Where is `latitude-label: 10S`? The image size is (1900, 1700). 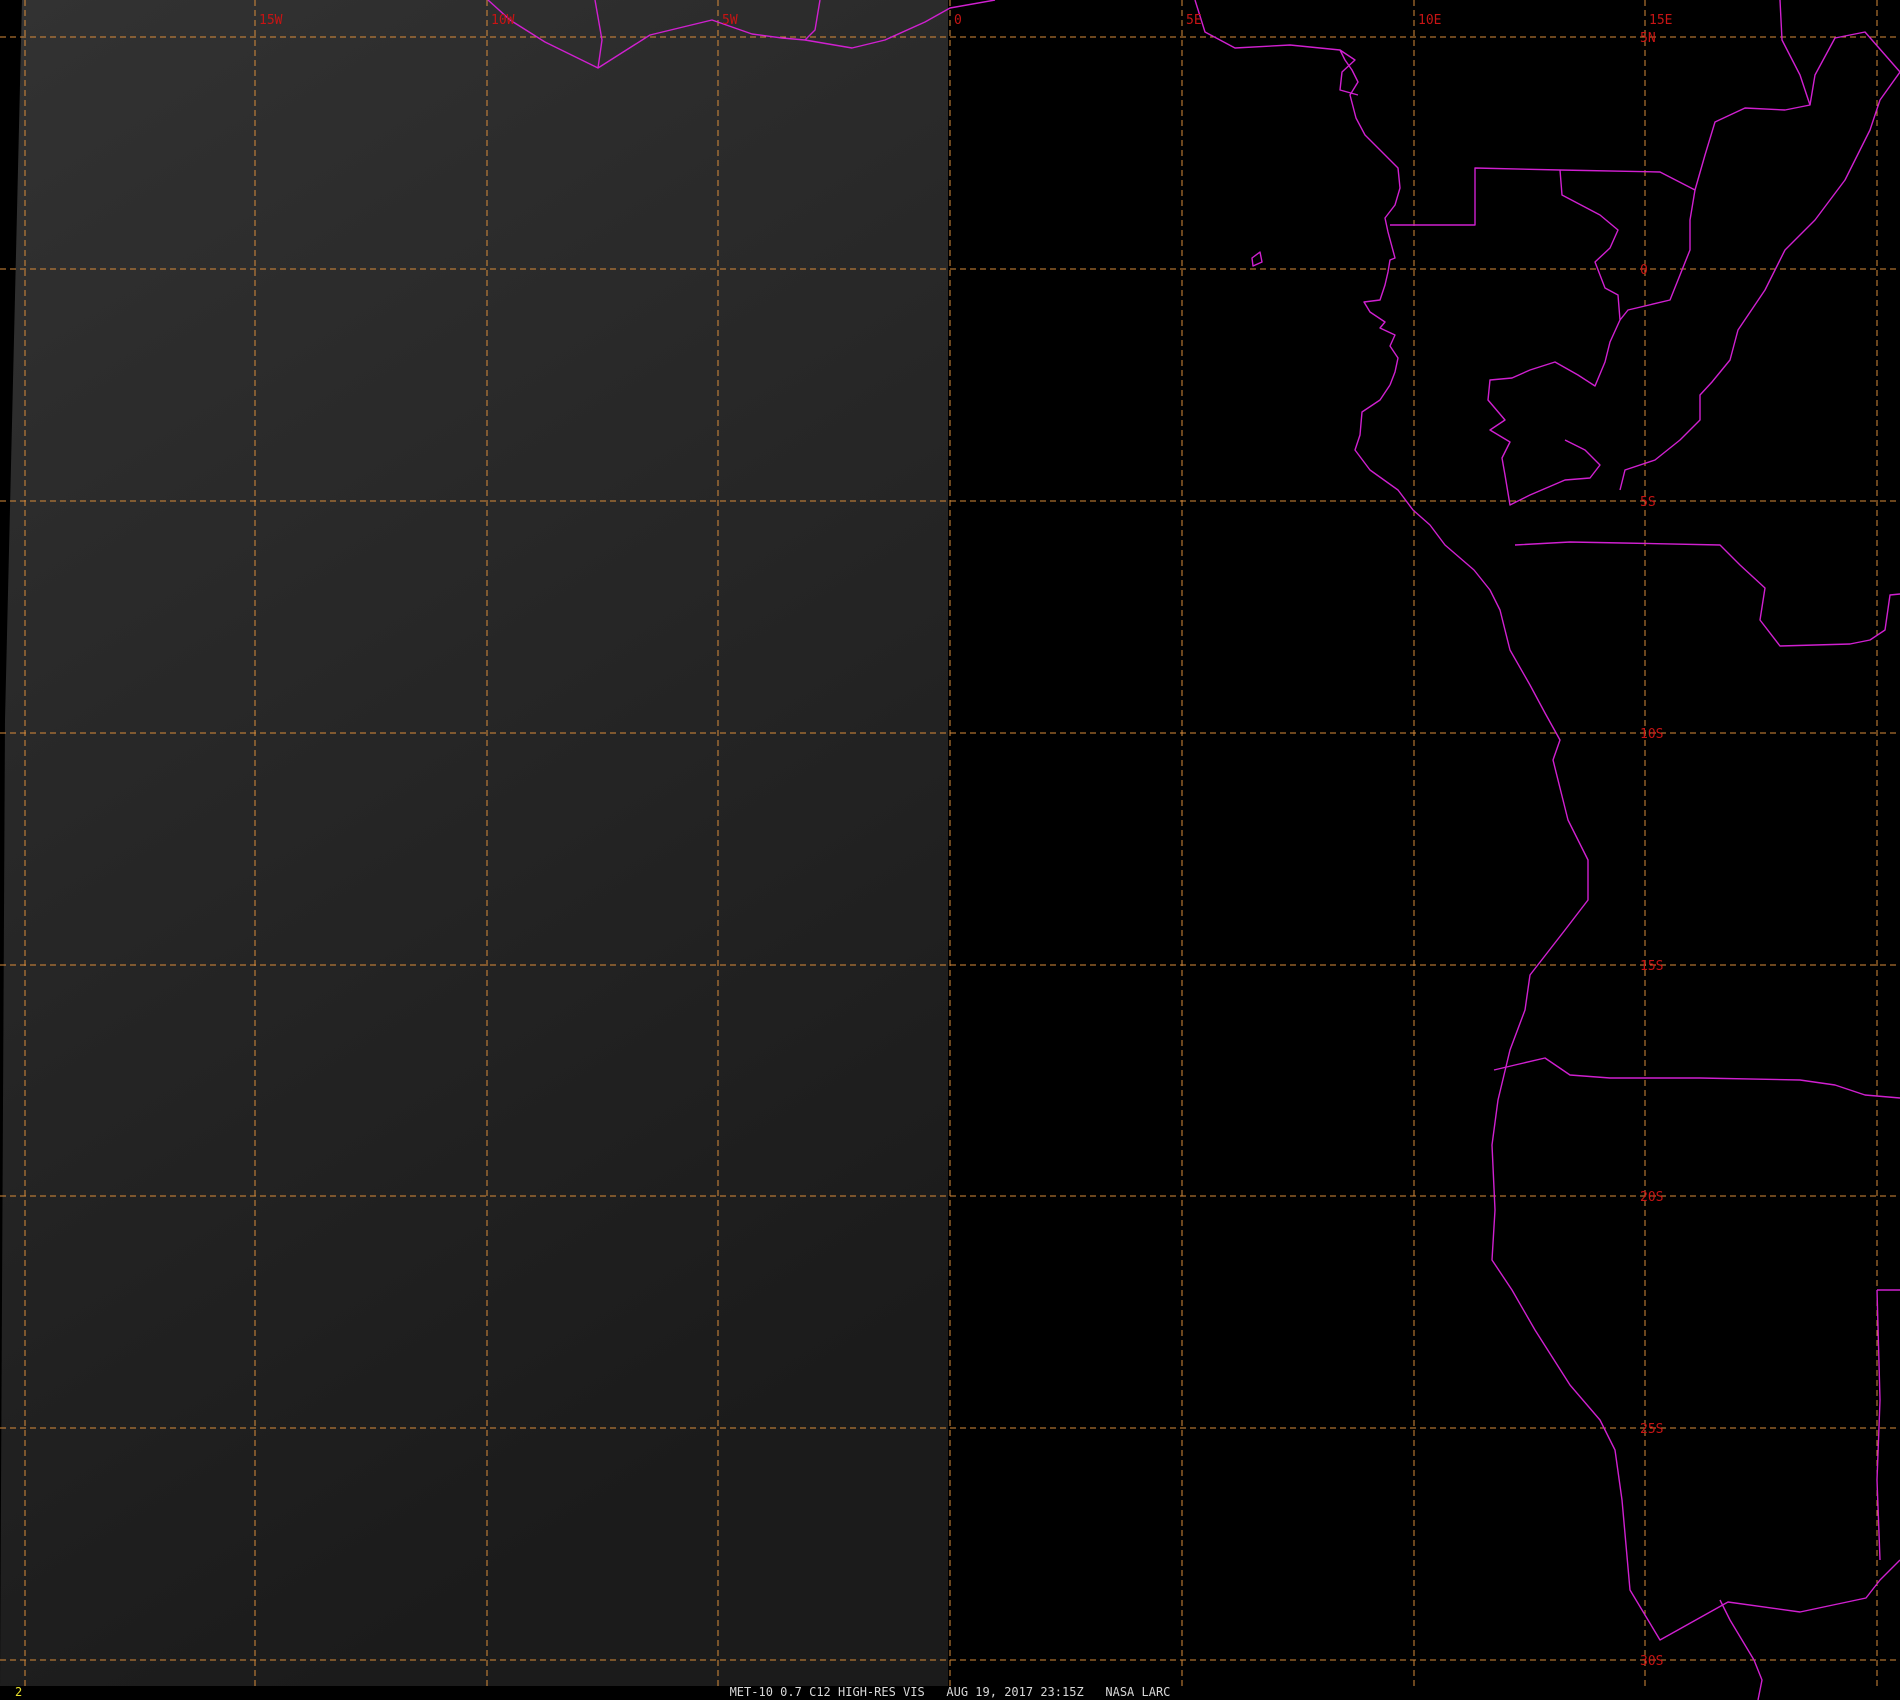 latitude-label: 10S is located at coordinates (1651, 734).